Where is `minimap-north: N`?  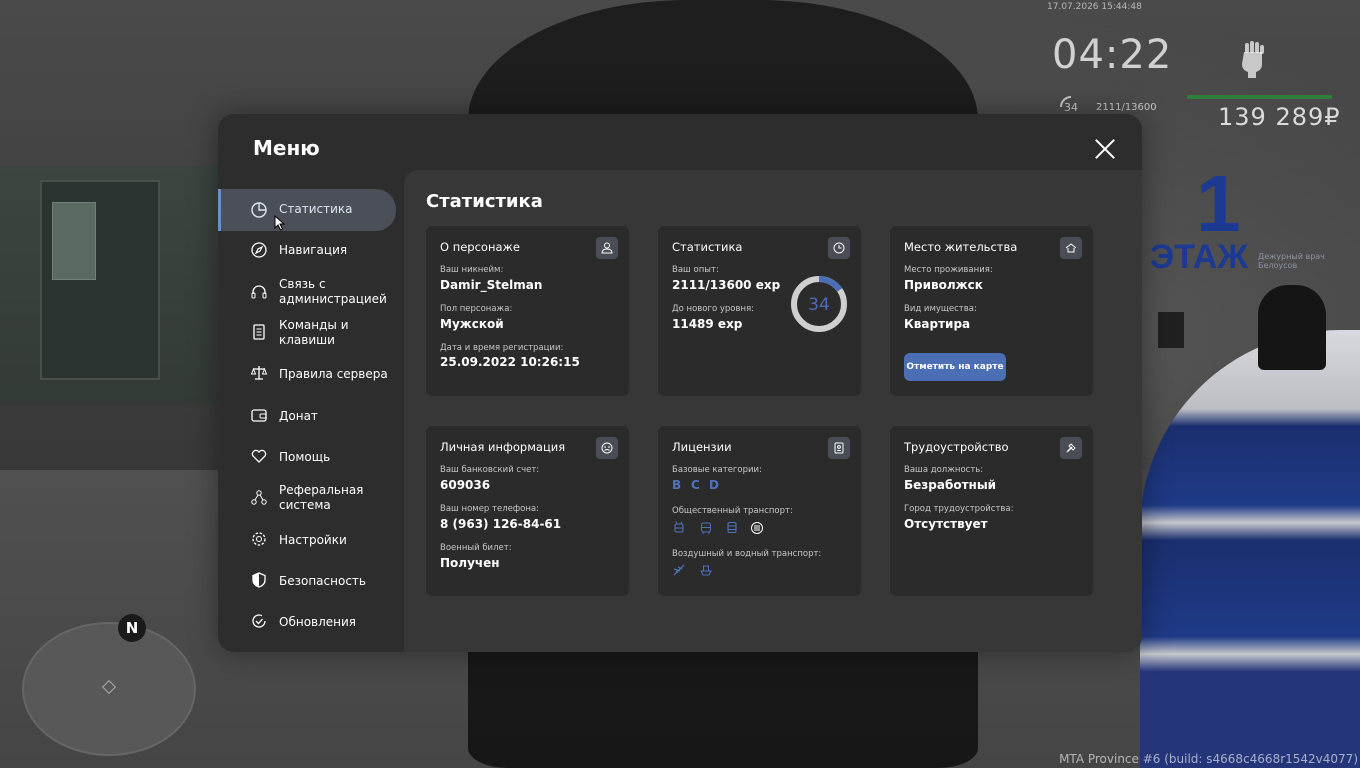 minimap-north: N is located at coordinates (132, 628).